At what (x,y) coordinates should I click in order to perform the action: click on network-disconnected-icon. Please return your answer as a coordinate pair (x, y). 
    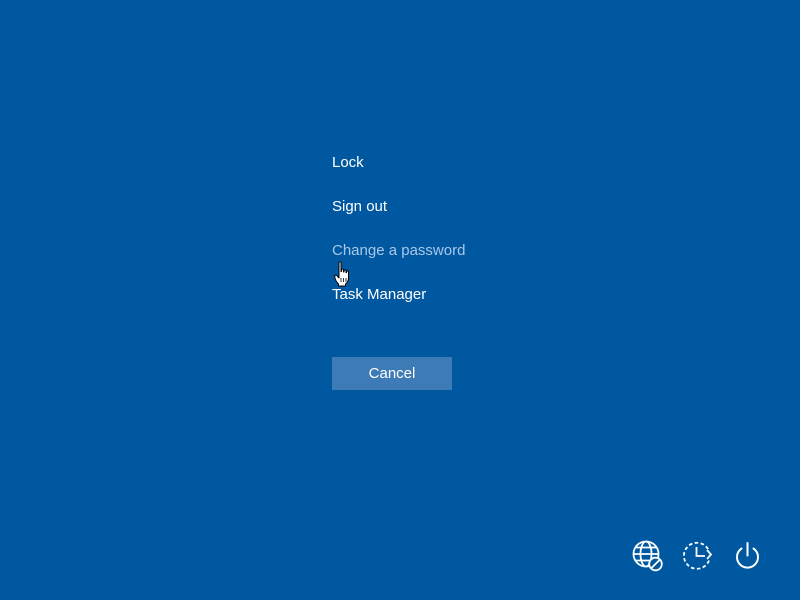
    Looking at the image, I should click on (647, 555).